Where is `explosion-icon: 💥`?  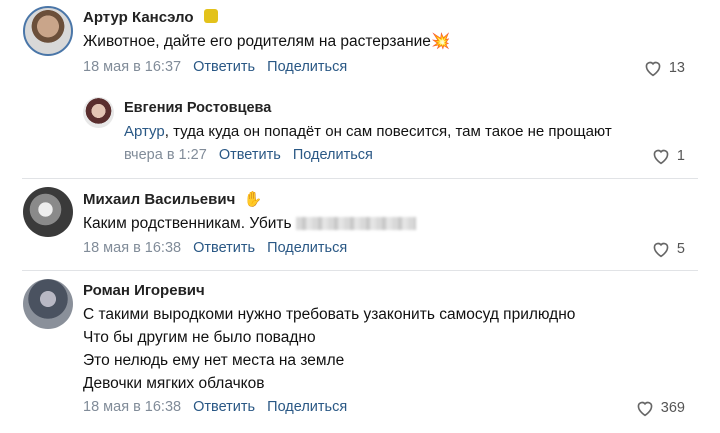
explosion-icon: 💥 is located at coordinates (440, 41).